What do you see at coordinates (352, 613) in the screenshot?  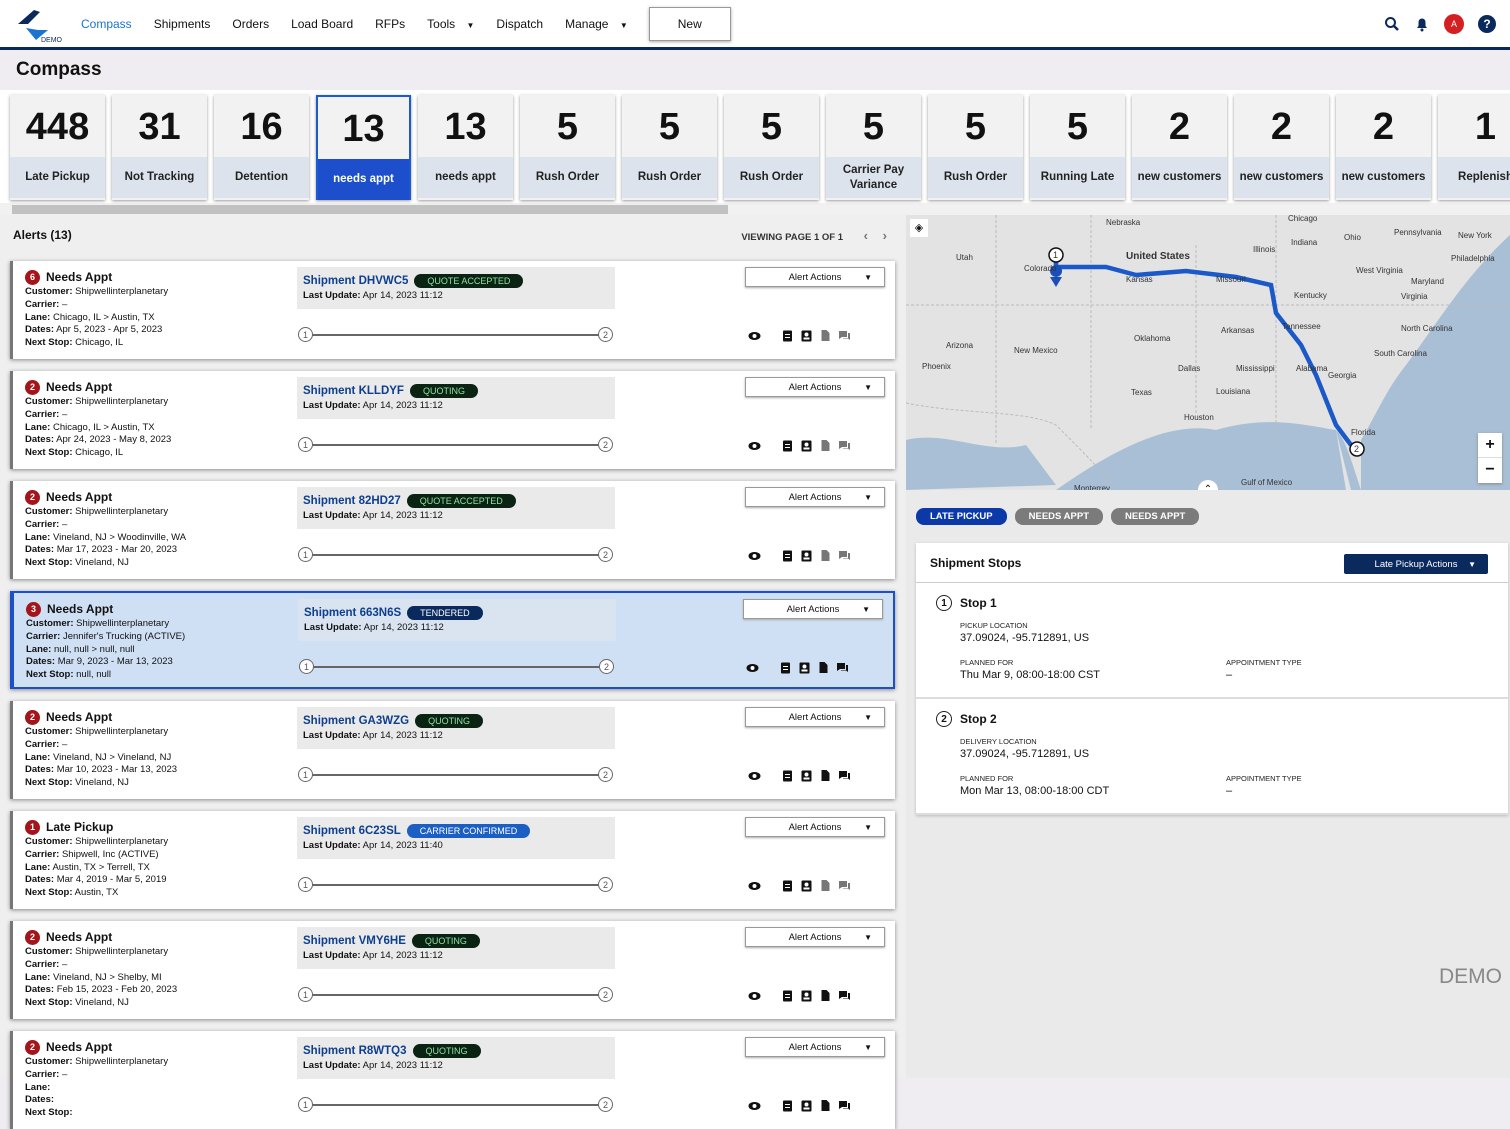 I see `shipment-link: Shipment 663N6S` at bounding box center [352, 613].